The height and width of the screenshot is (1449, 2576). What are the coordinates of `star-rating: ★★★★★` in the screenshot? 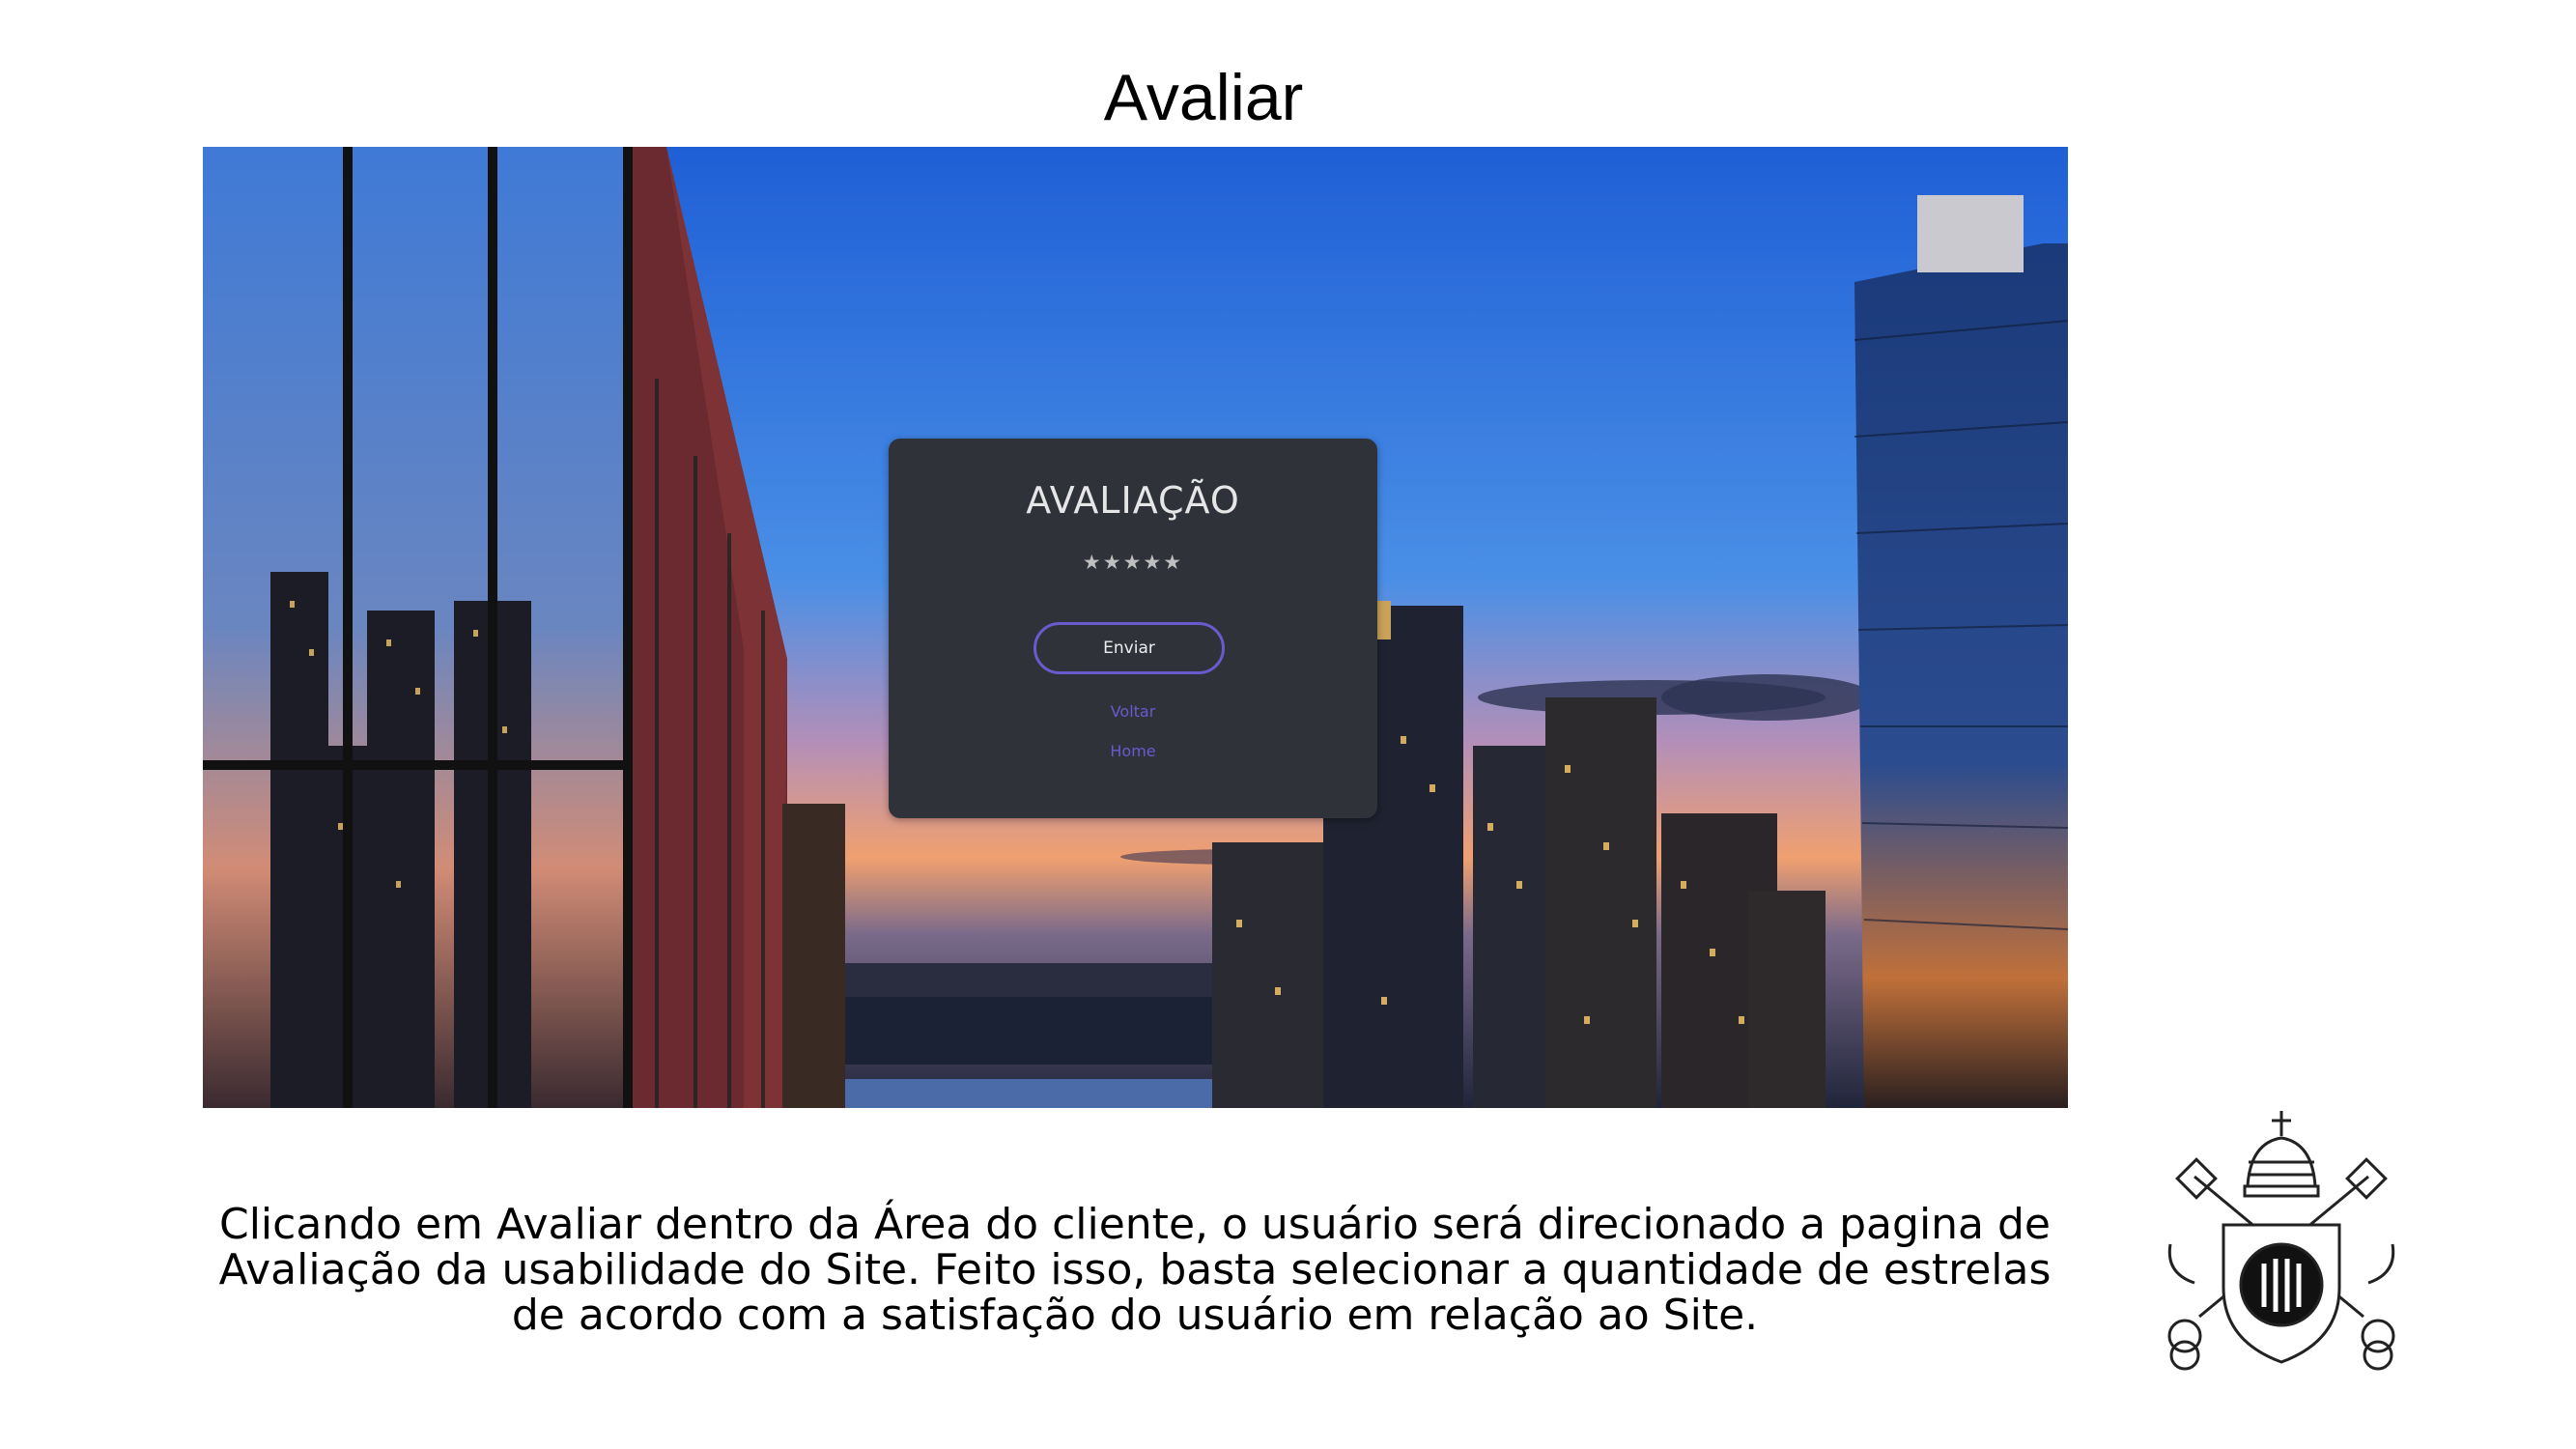 It's located at (1133, 562).